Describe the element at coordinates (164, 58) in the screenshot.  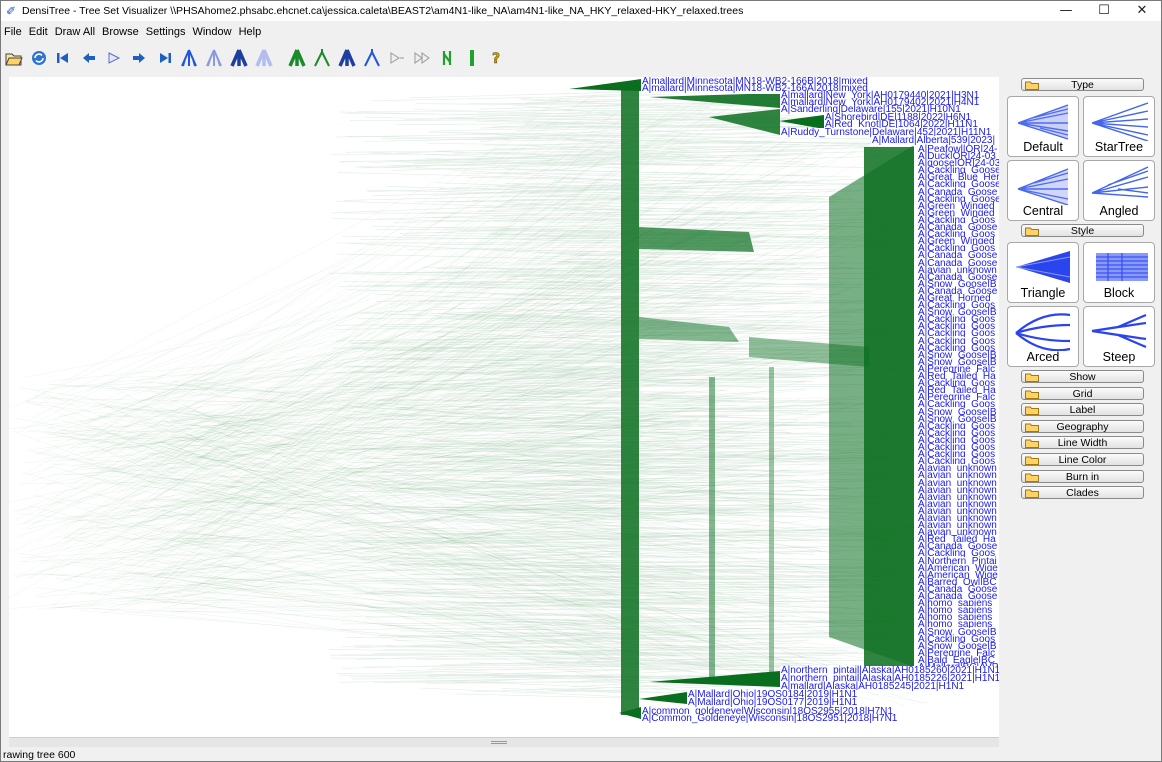
I see `last-tree-icon` at that location.